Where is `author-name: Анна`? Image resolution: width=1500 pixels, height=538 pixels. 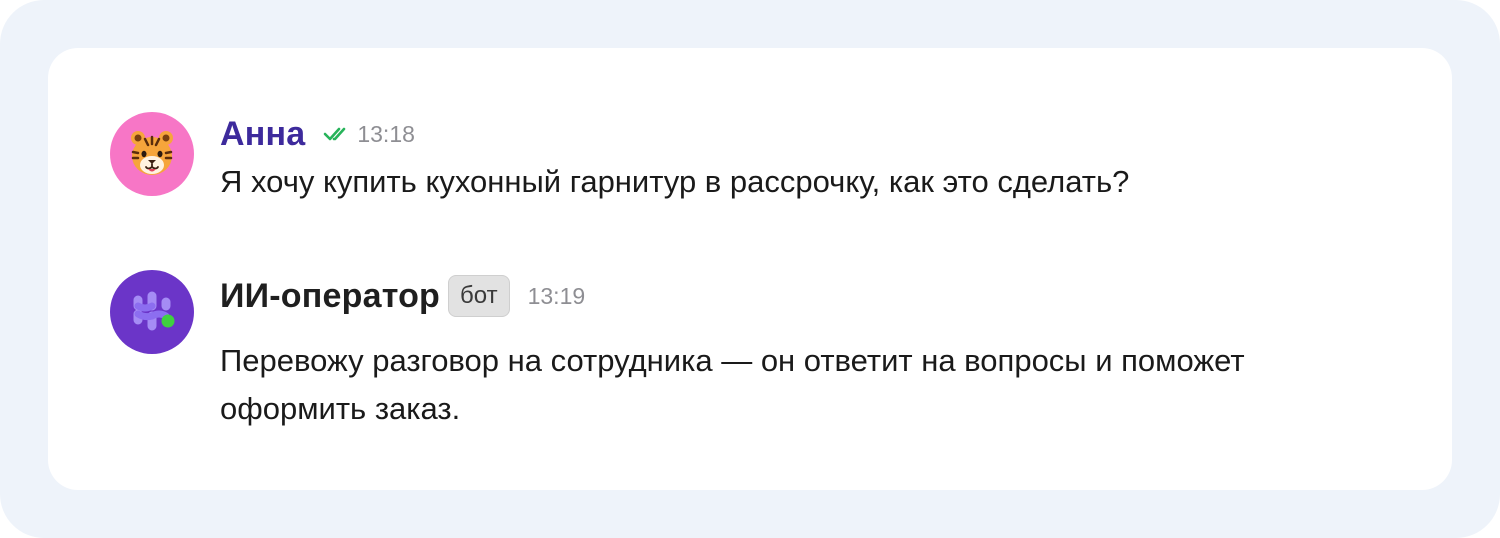 author-name: Анна is located at coordinates (262, 134).